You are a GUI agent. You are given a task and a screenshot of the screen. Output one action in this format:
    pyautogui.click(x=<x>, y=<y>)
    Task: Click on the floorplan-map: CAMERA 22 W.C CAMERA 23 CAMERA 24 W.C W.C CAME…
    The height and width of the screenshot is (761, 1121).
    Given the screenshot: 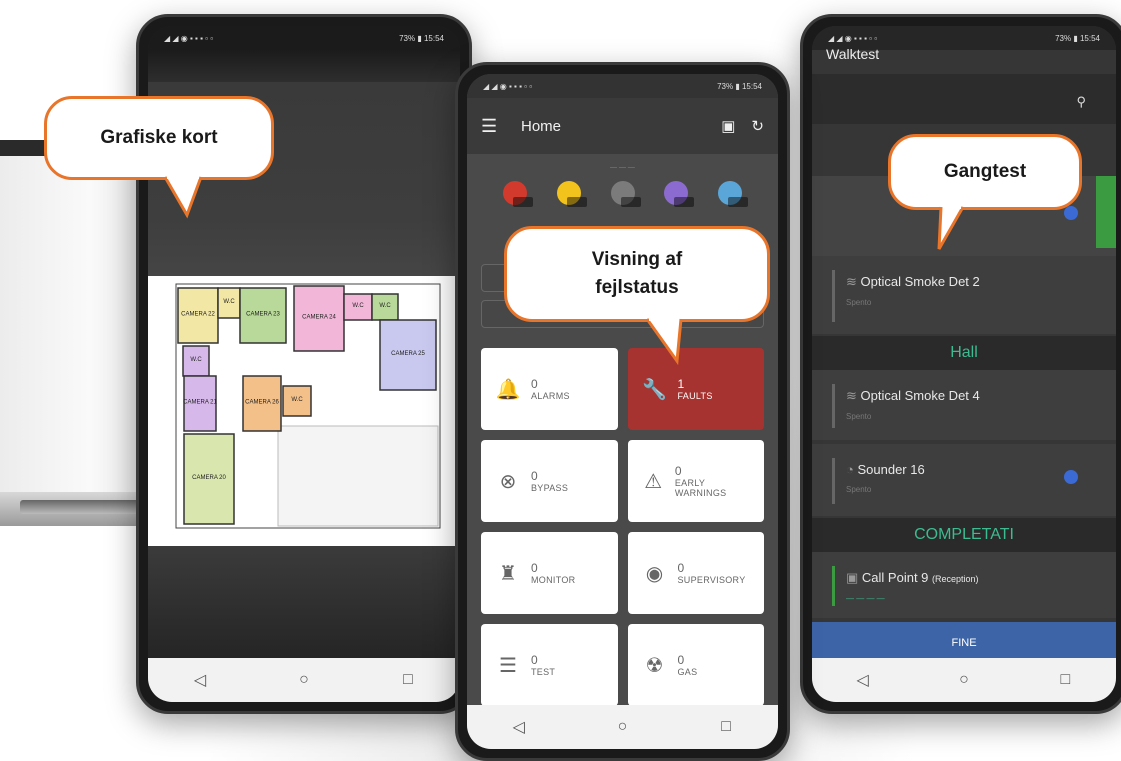 What is the action you would take?
    pyautogui.click(x=304, y=411)
    